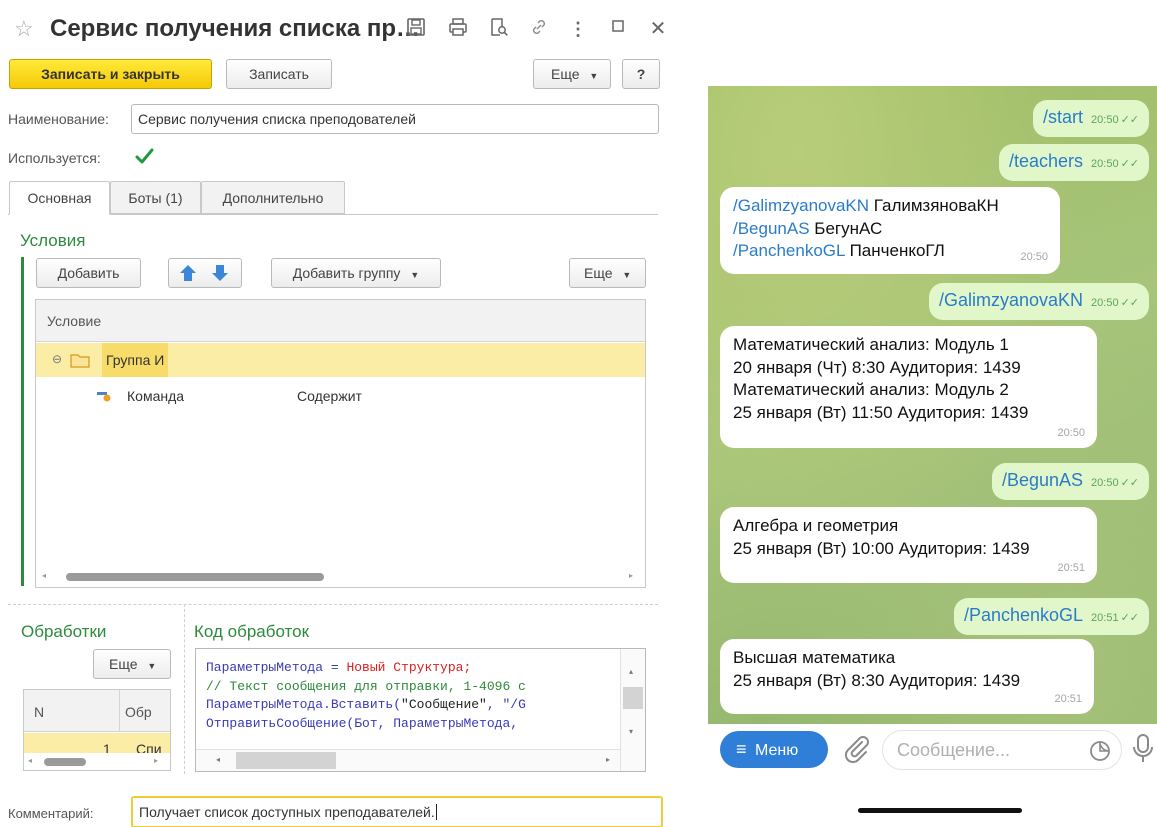  I want to click on more-button: Еще ▼, so click(572, 74).